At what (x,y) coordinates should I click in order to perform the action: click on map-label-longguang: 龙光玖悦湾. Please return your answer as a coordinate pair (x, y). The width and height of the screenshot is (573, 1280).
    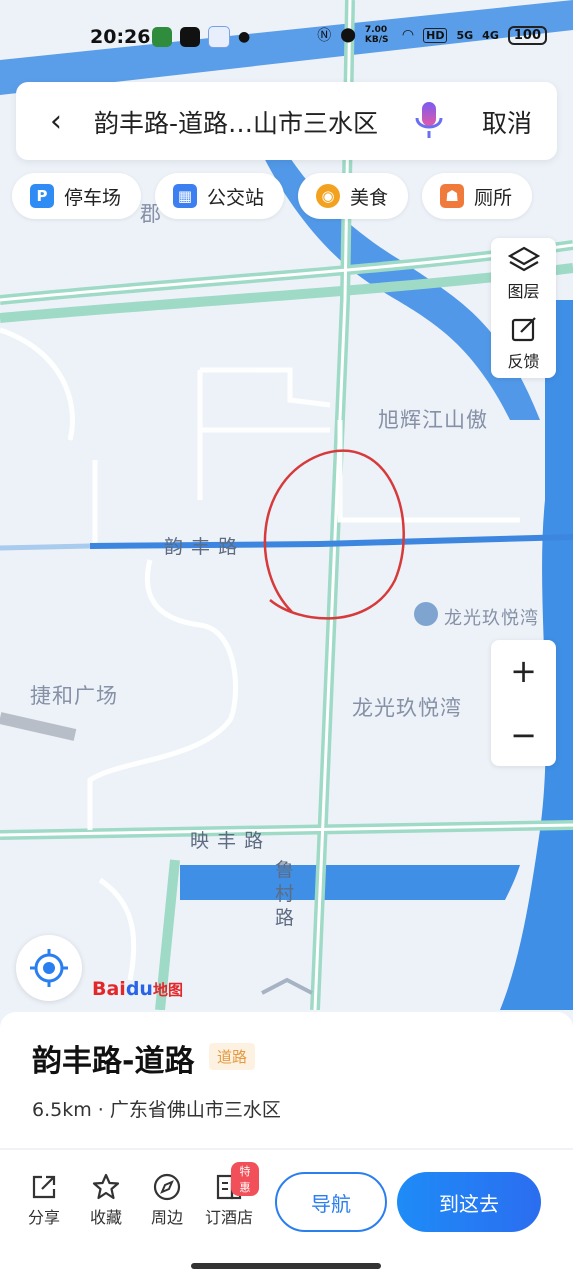
    Looking at the image, I should click on (407, 708).